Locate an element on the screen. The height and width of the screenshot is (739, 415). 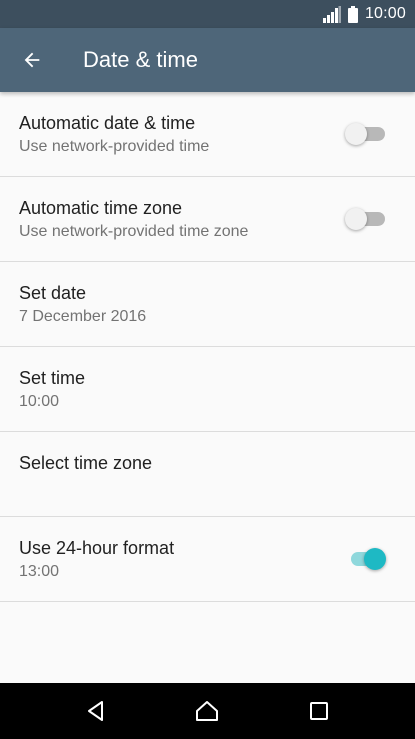
automatic-date-time-switch is located at coordinates (365, 134).